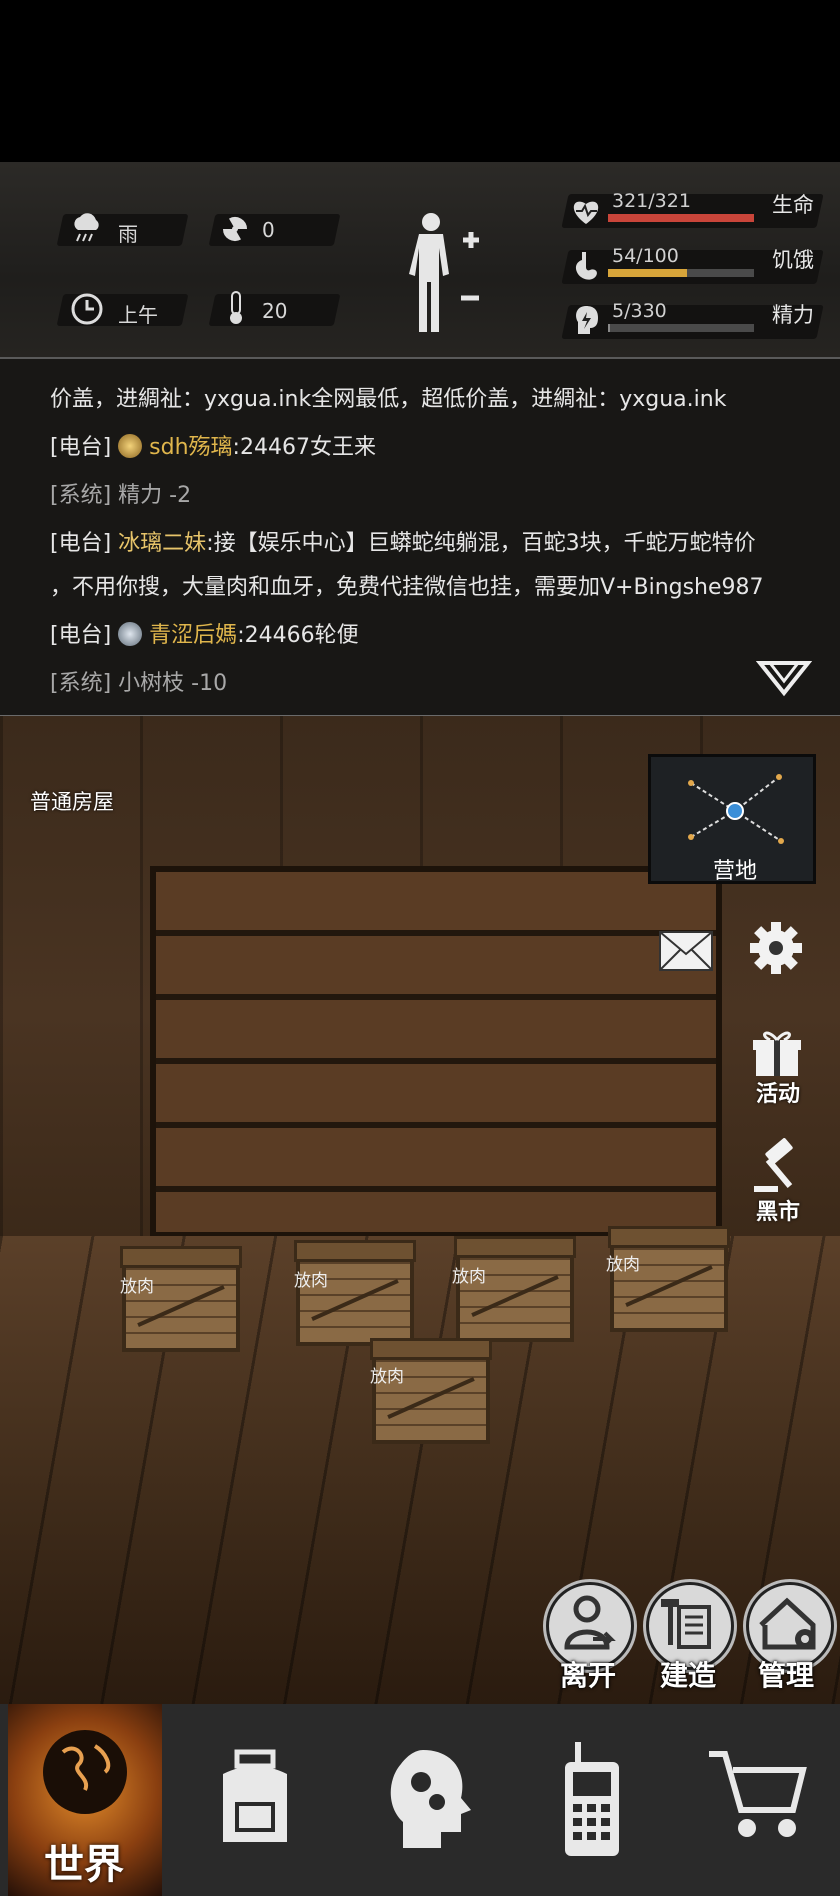 The width and height of the screenshot is (840, 1896). I want to click on chat-line: [电台] sdh殇璃:24467女王来, so click(213, 445).